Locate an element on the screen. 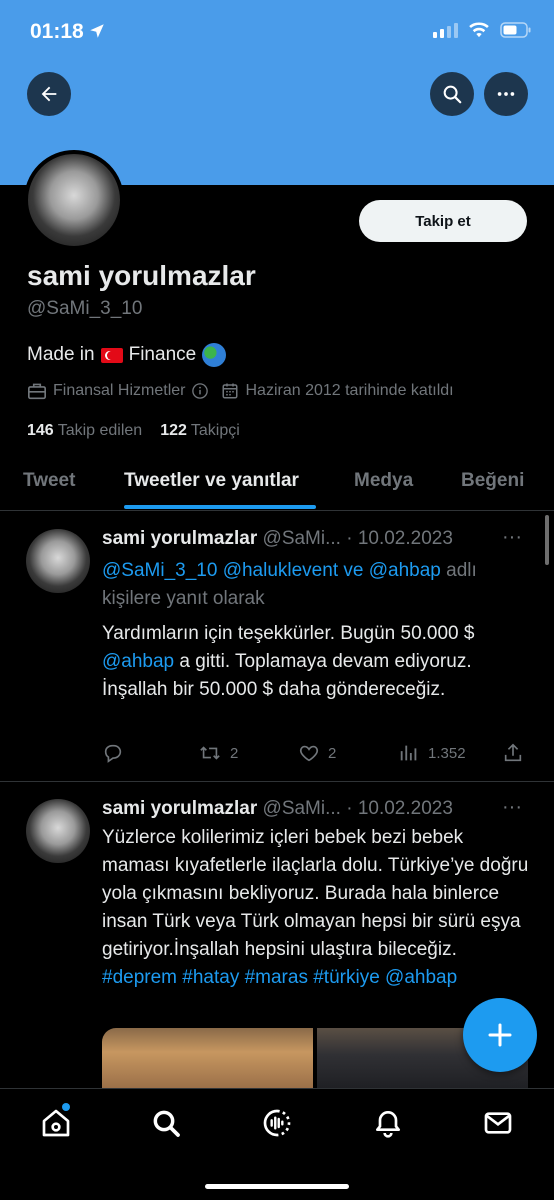 This screenshot has height=1200, width=554. retweet-count: 2 is located at coordinates (234, 753).